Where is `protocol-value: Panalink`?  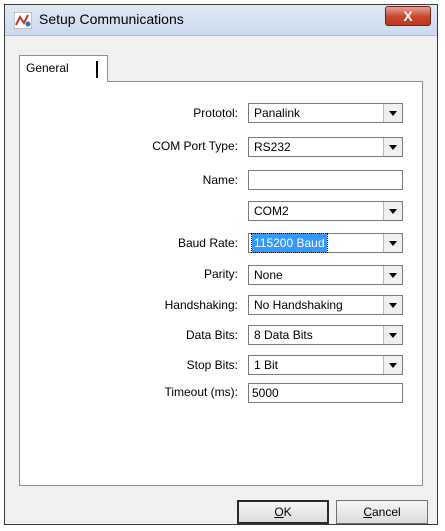
protocol-value: Panalink is located at coordinates (277, 113).